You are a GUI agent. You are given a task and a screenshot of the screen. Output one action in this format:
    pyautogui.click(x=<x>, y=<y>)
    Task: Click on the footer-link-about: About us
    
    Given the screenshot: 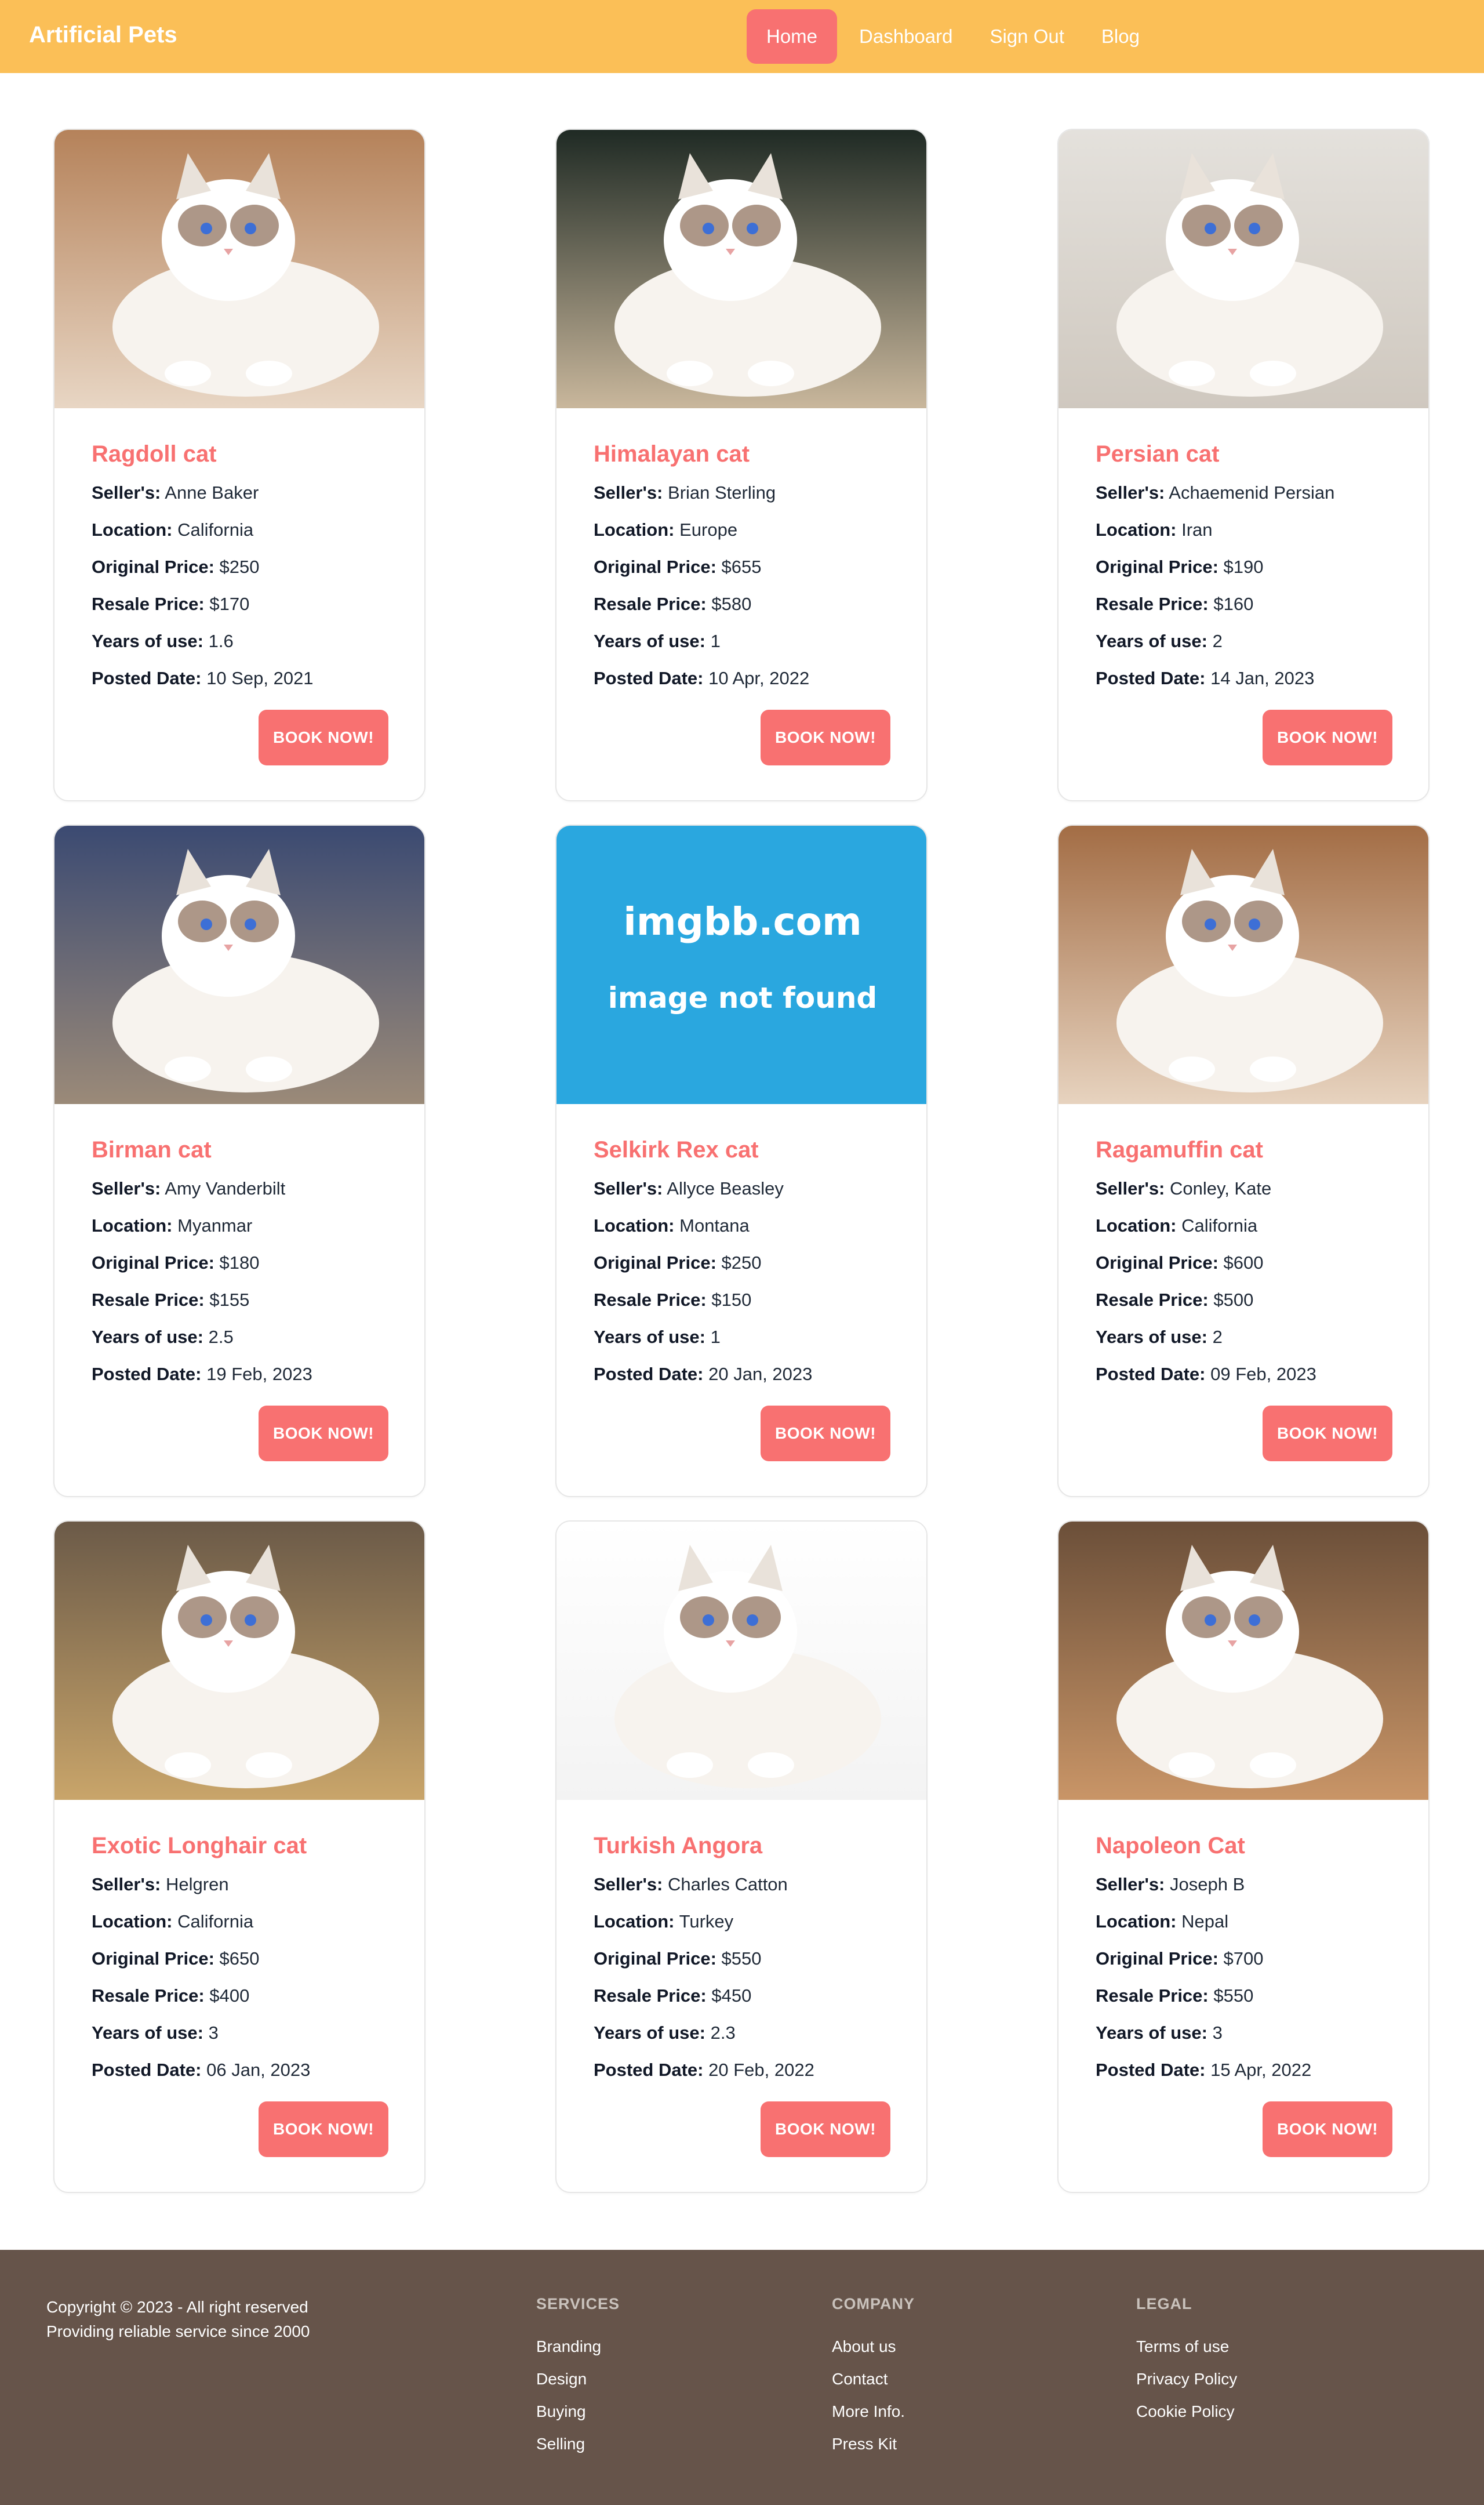 What is the action you would take?
    pyautogui.click(x=873, y=2347)
    